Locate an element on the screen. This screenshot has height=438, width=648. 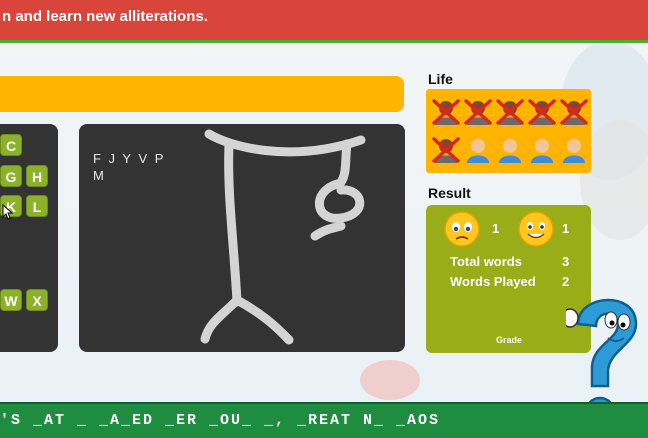
total-words-label: Total words is located at coordinates (486, 261).